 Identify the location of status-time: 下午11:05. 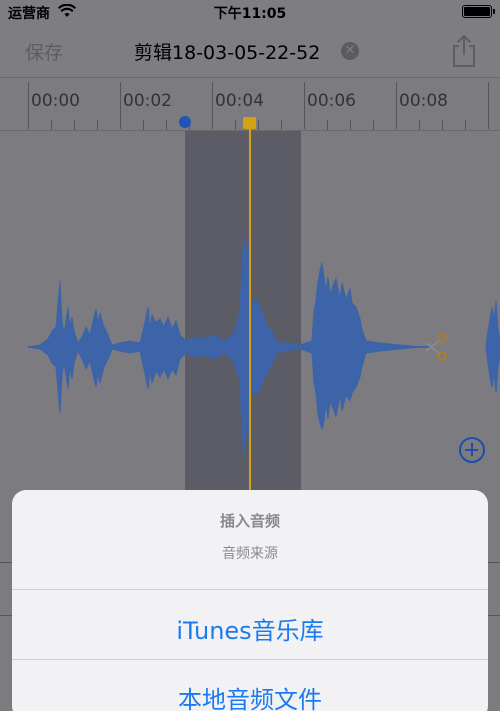
(250, 14).